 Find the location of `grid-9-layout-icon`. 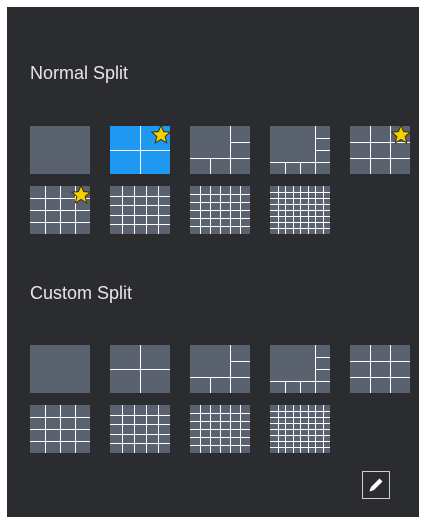

grid-9-layout-icon is located at coordinates (380, 369).